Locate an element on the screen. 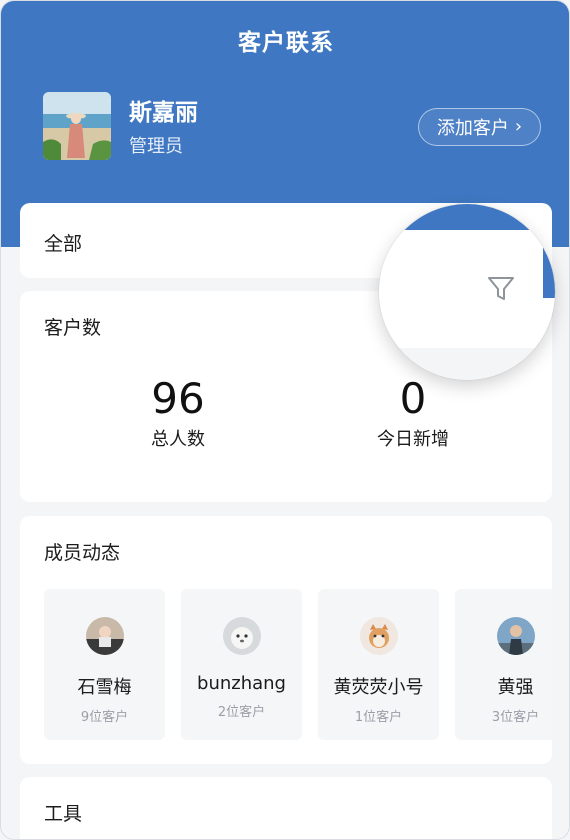 The width and height of the screenshot is (570, 840). tools-title: 工具 is located at coordinates (63, 814).